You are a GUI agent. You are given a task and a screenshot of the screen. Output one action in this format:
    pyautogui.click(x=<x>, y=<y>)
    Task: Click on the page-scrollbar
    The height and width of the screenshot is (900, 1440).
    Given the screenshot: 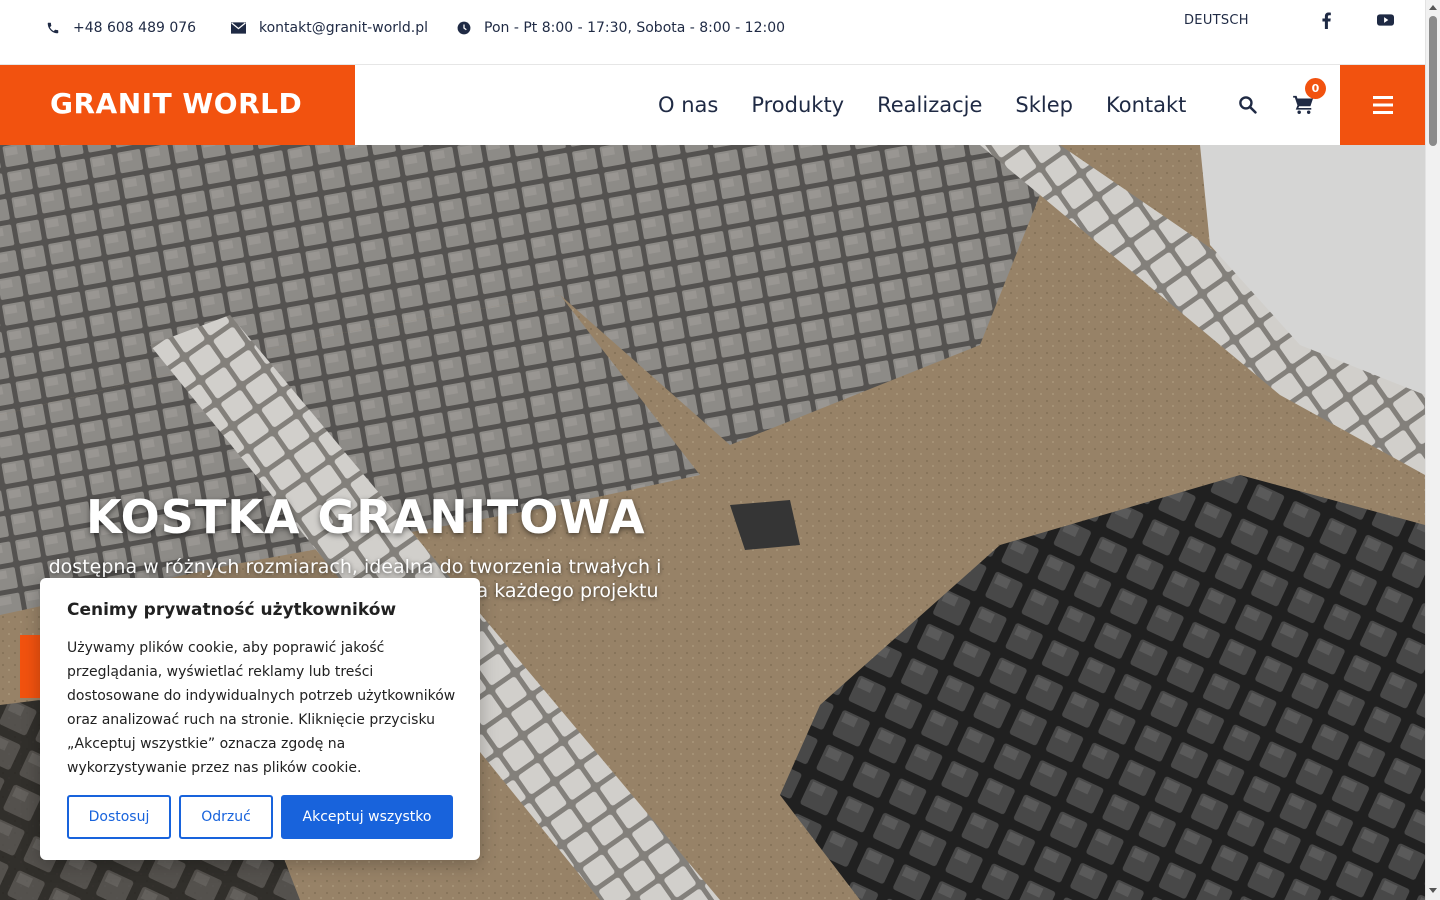 What is the action you would take?
    pyautogui.click(x=1432, y=450)
    